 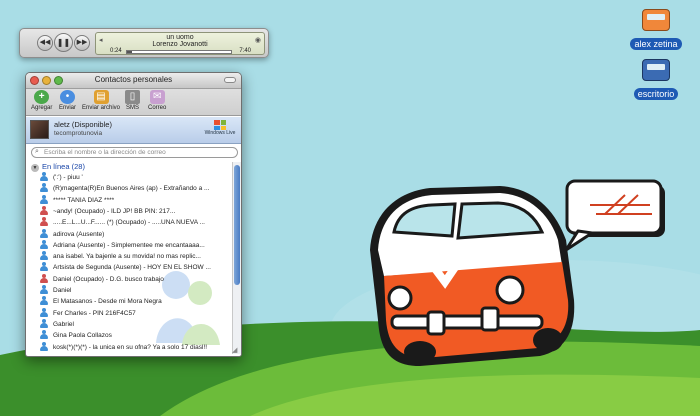 What do you see at coordinates (179, 52) in the screenshot?
I see `song-progress-bar` at bounding box center [179, 52].